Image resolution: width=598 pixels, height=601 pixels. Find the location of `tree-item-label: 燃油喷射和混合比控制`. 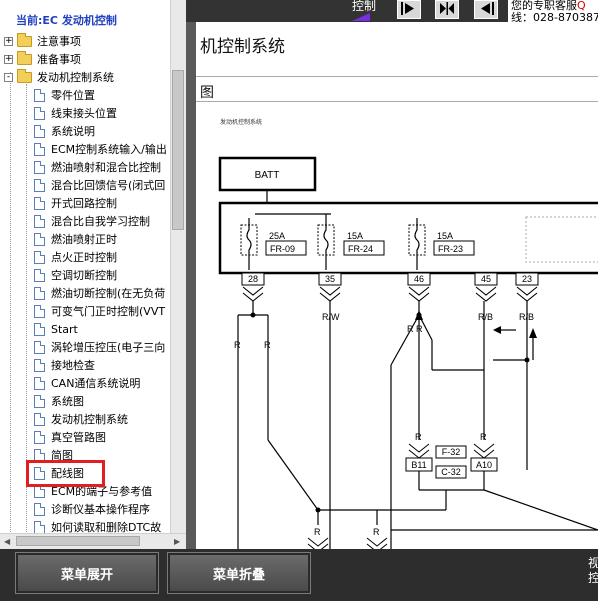

tree-item-label: 燃油喷射和混合比控制 is located at coordinates (106, 167).